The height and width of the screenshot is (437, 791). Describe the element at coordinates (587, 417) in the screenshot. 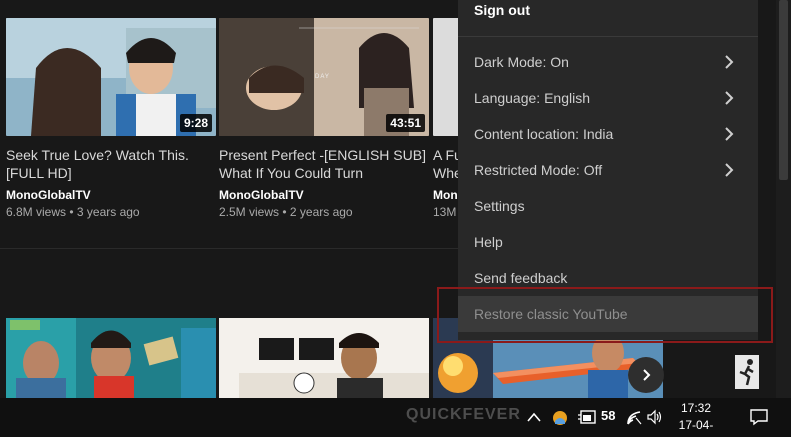

I see `battery-icon` at that location.